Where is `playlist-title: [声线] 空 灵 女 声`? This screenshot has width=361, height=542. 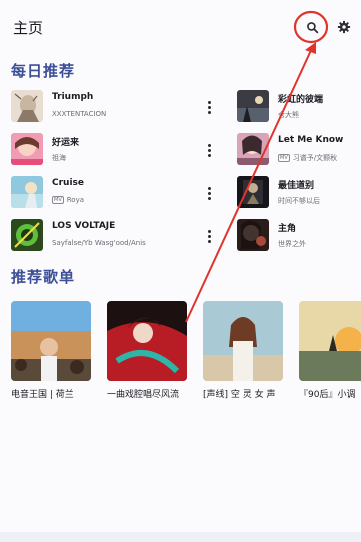 playlist-title: [声线] 空 灵 女 声 is located at coordinates (239, 395).